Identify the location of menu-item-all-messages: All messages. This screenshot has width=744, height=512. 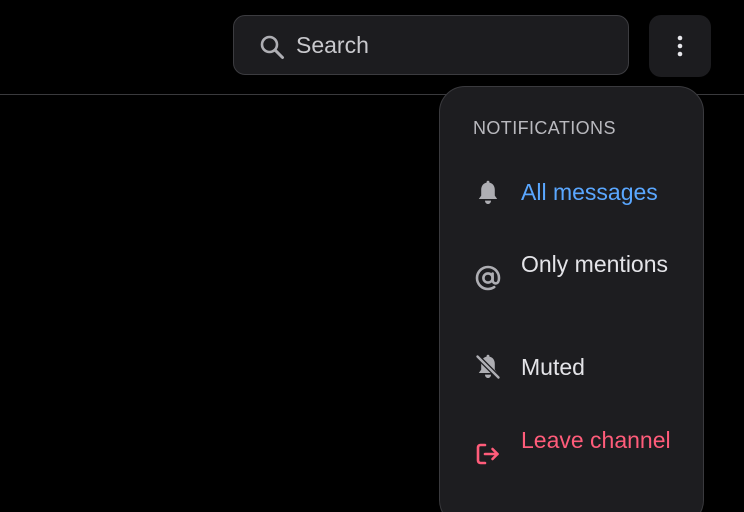
(571, 193).